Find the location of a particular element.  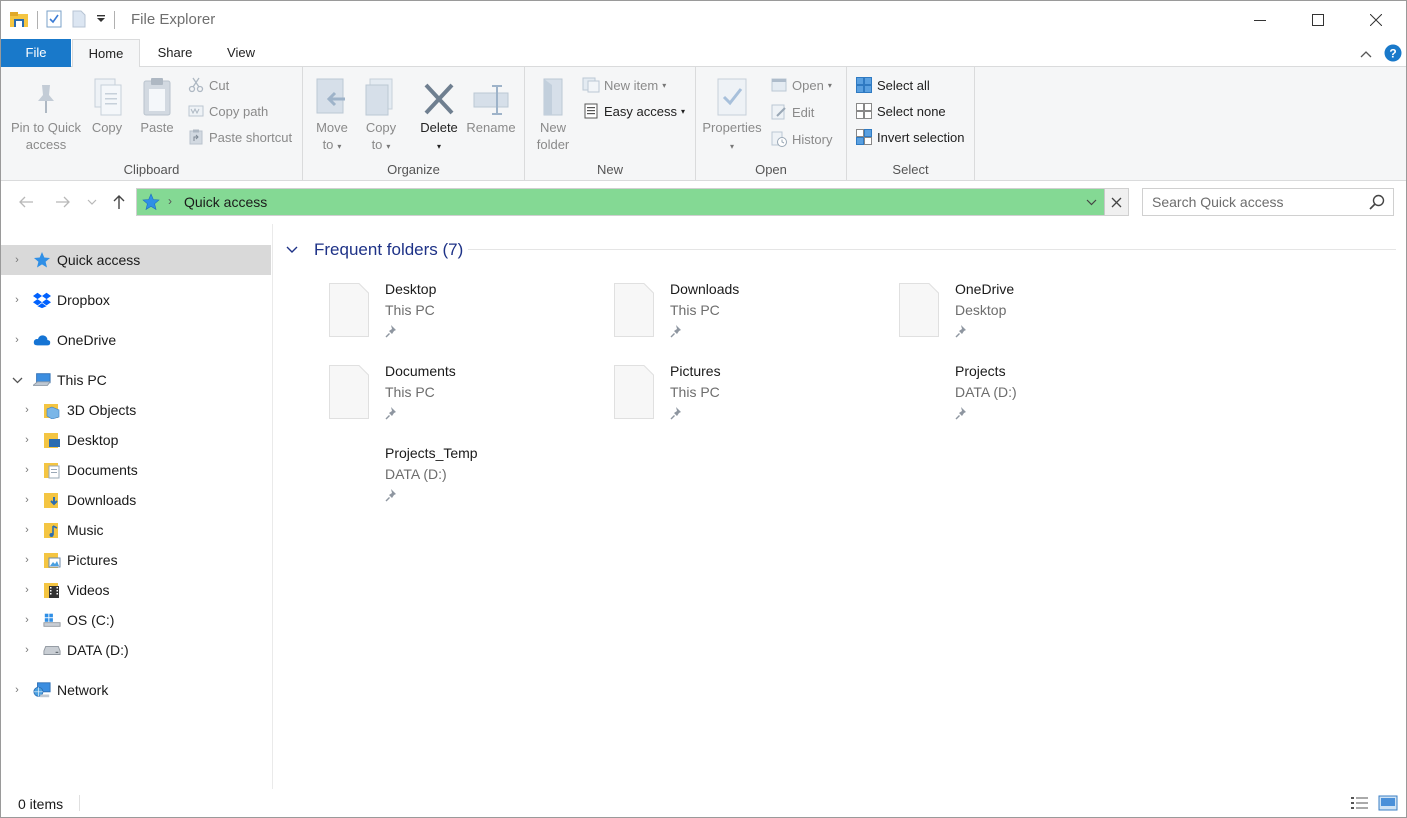

copy-to-icon is located at coordinates (379, 97).